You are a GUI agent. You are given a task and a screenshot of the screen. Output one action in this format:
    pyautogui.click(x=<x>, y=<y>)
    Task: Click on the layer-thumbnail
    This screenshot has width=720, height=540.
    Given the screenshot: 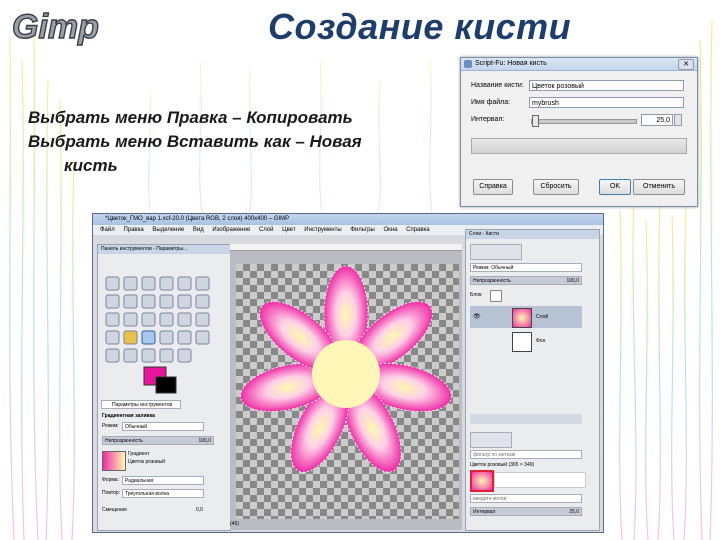 What is the action you would take?
    pyautogui.click(x=522, y=342)
    